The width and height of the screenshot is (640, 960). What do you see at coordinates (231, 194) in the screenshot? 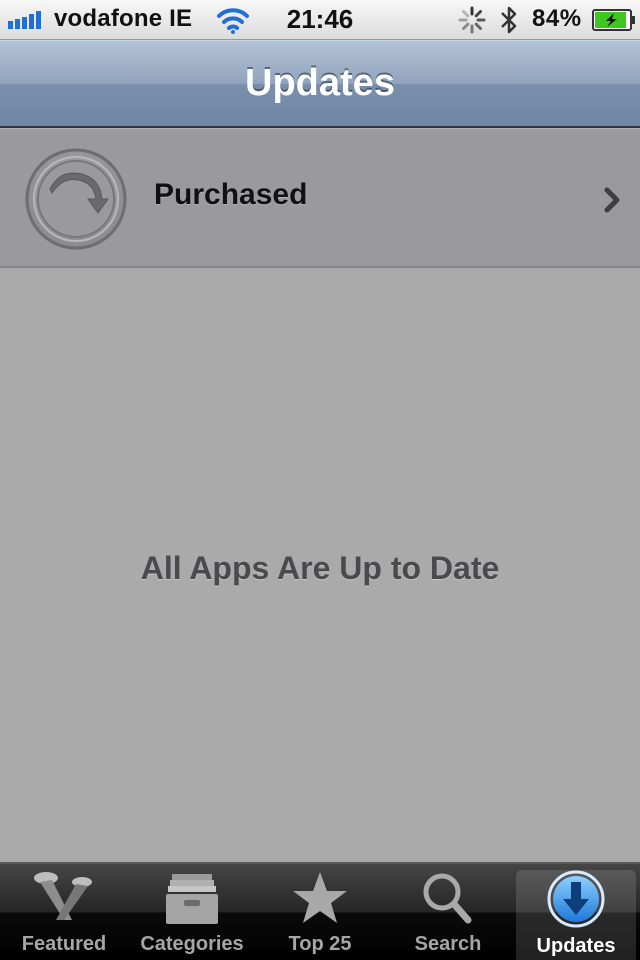
I see `purchased-label: Purchased` at bounding box center [231, 194].